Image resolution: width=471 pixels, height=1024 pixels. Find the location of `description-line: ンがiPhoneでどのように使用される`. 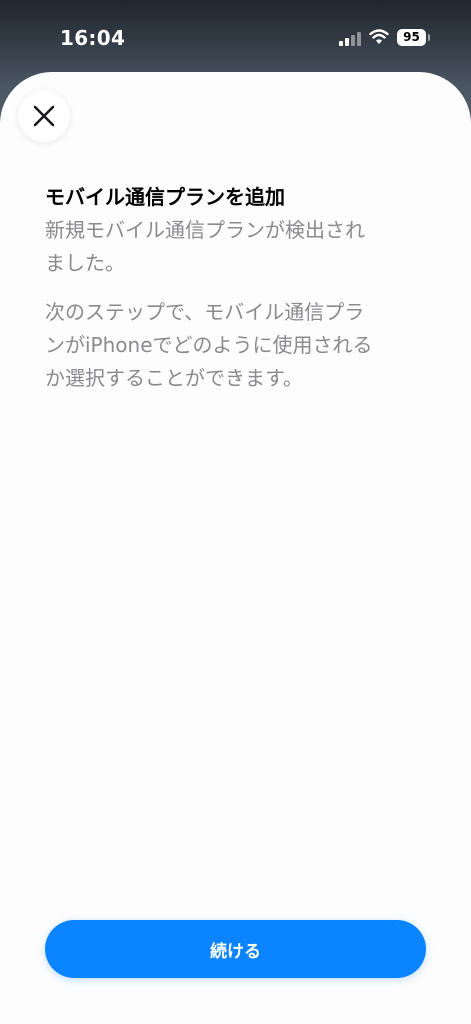

description-line: ンがiPhoneでどのように使用される is located at coordinates (209, 345).